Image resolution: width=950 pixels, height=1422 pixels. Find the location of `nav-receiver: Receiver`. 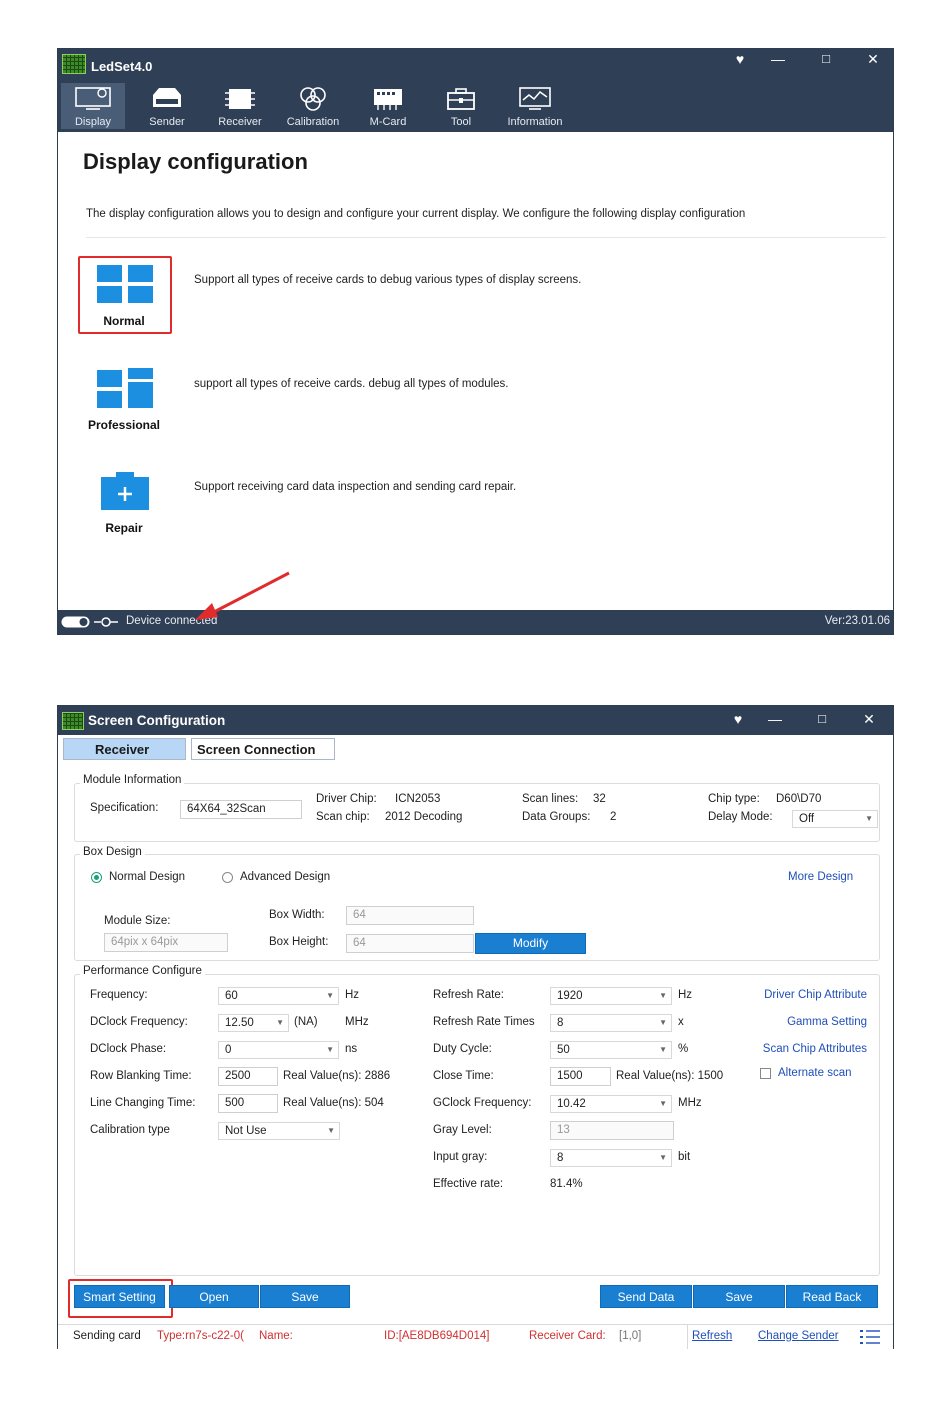

nav-receiver: Receiver is located at coordinates (240, 106).